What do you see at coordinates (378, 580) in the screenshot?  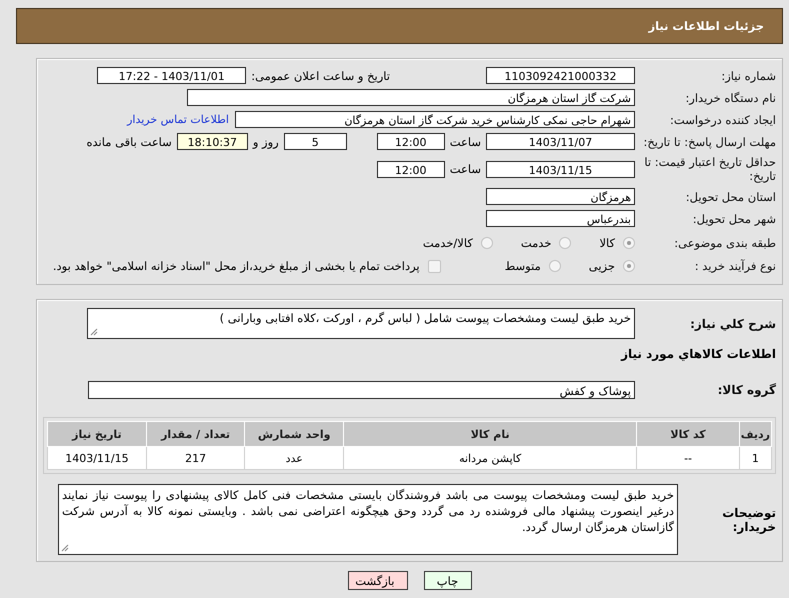 I see `back-button: بازگشت` at bounding box center [378, 580].